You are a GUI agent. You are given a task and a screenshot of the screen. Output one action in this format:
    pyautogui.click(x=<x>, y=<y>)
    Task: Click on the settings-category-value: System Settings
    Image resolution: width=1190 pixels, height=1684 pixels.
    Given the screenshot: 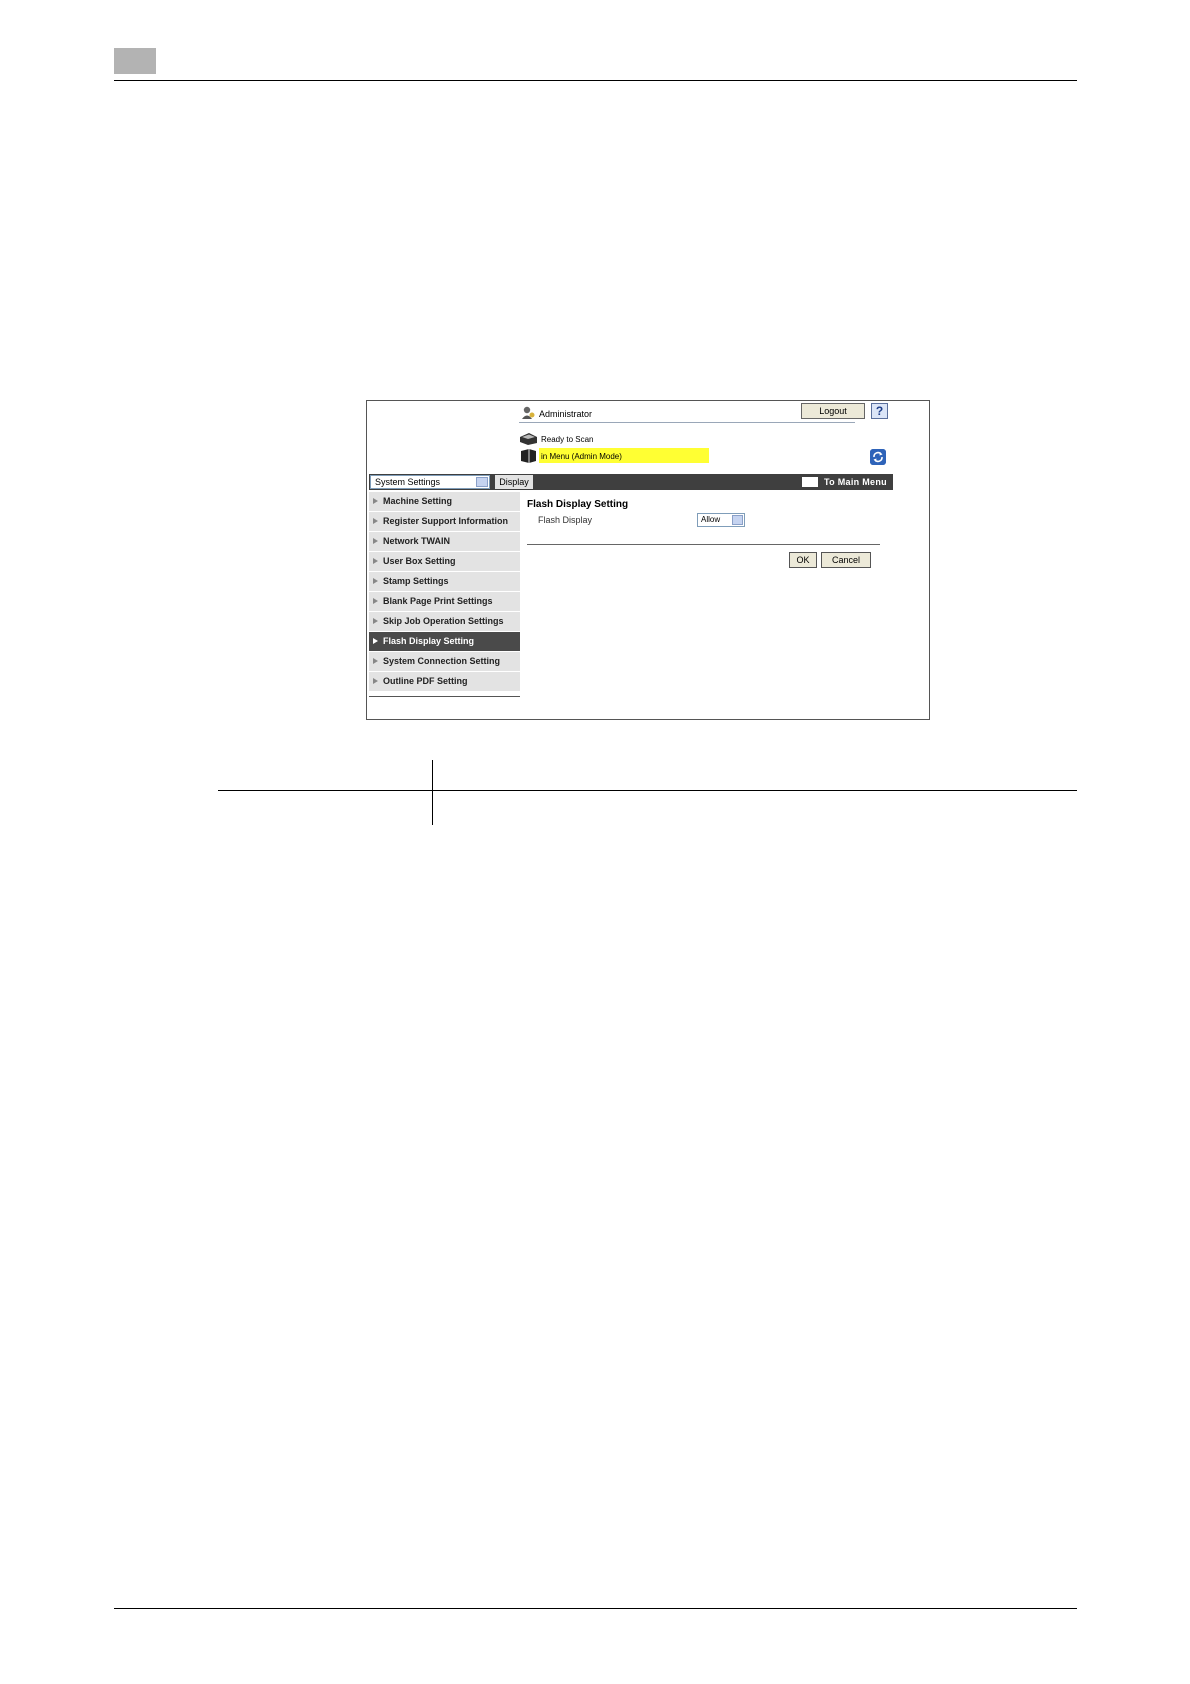 What is the action you would take?
    pyautogui.click(x=408, y=482)
    